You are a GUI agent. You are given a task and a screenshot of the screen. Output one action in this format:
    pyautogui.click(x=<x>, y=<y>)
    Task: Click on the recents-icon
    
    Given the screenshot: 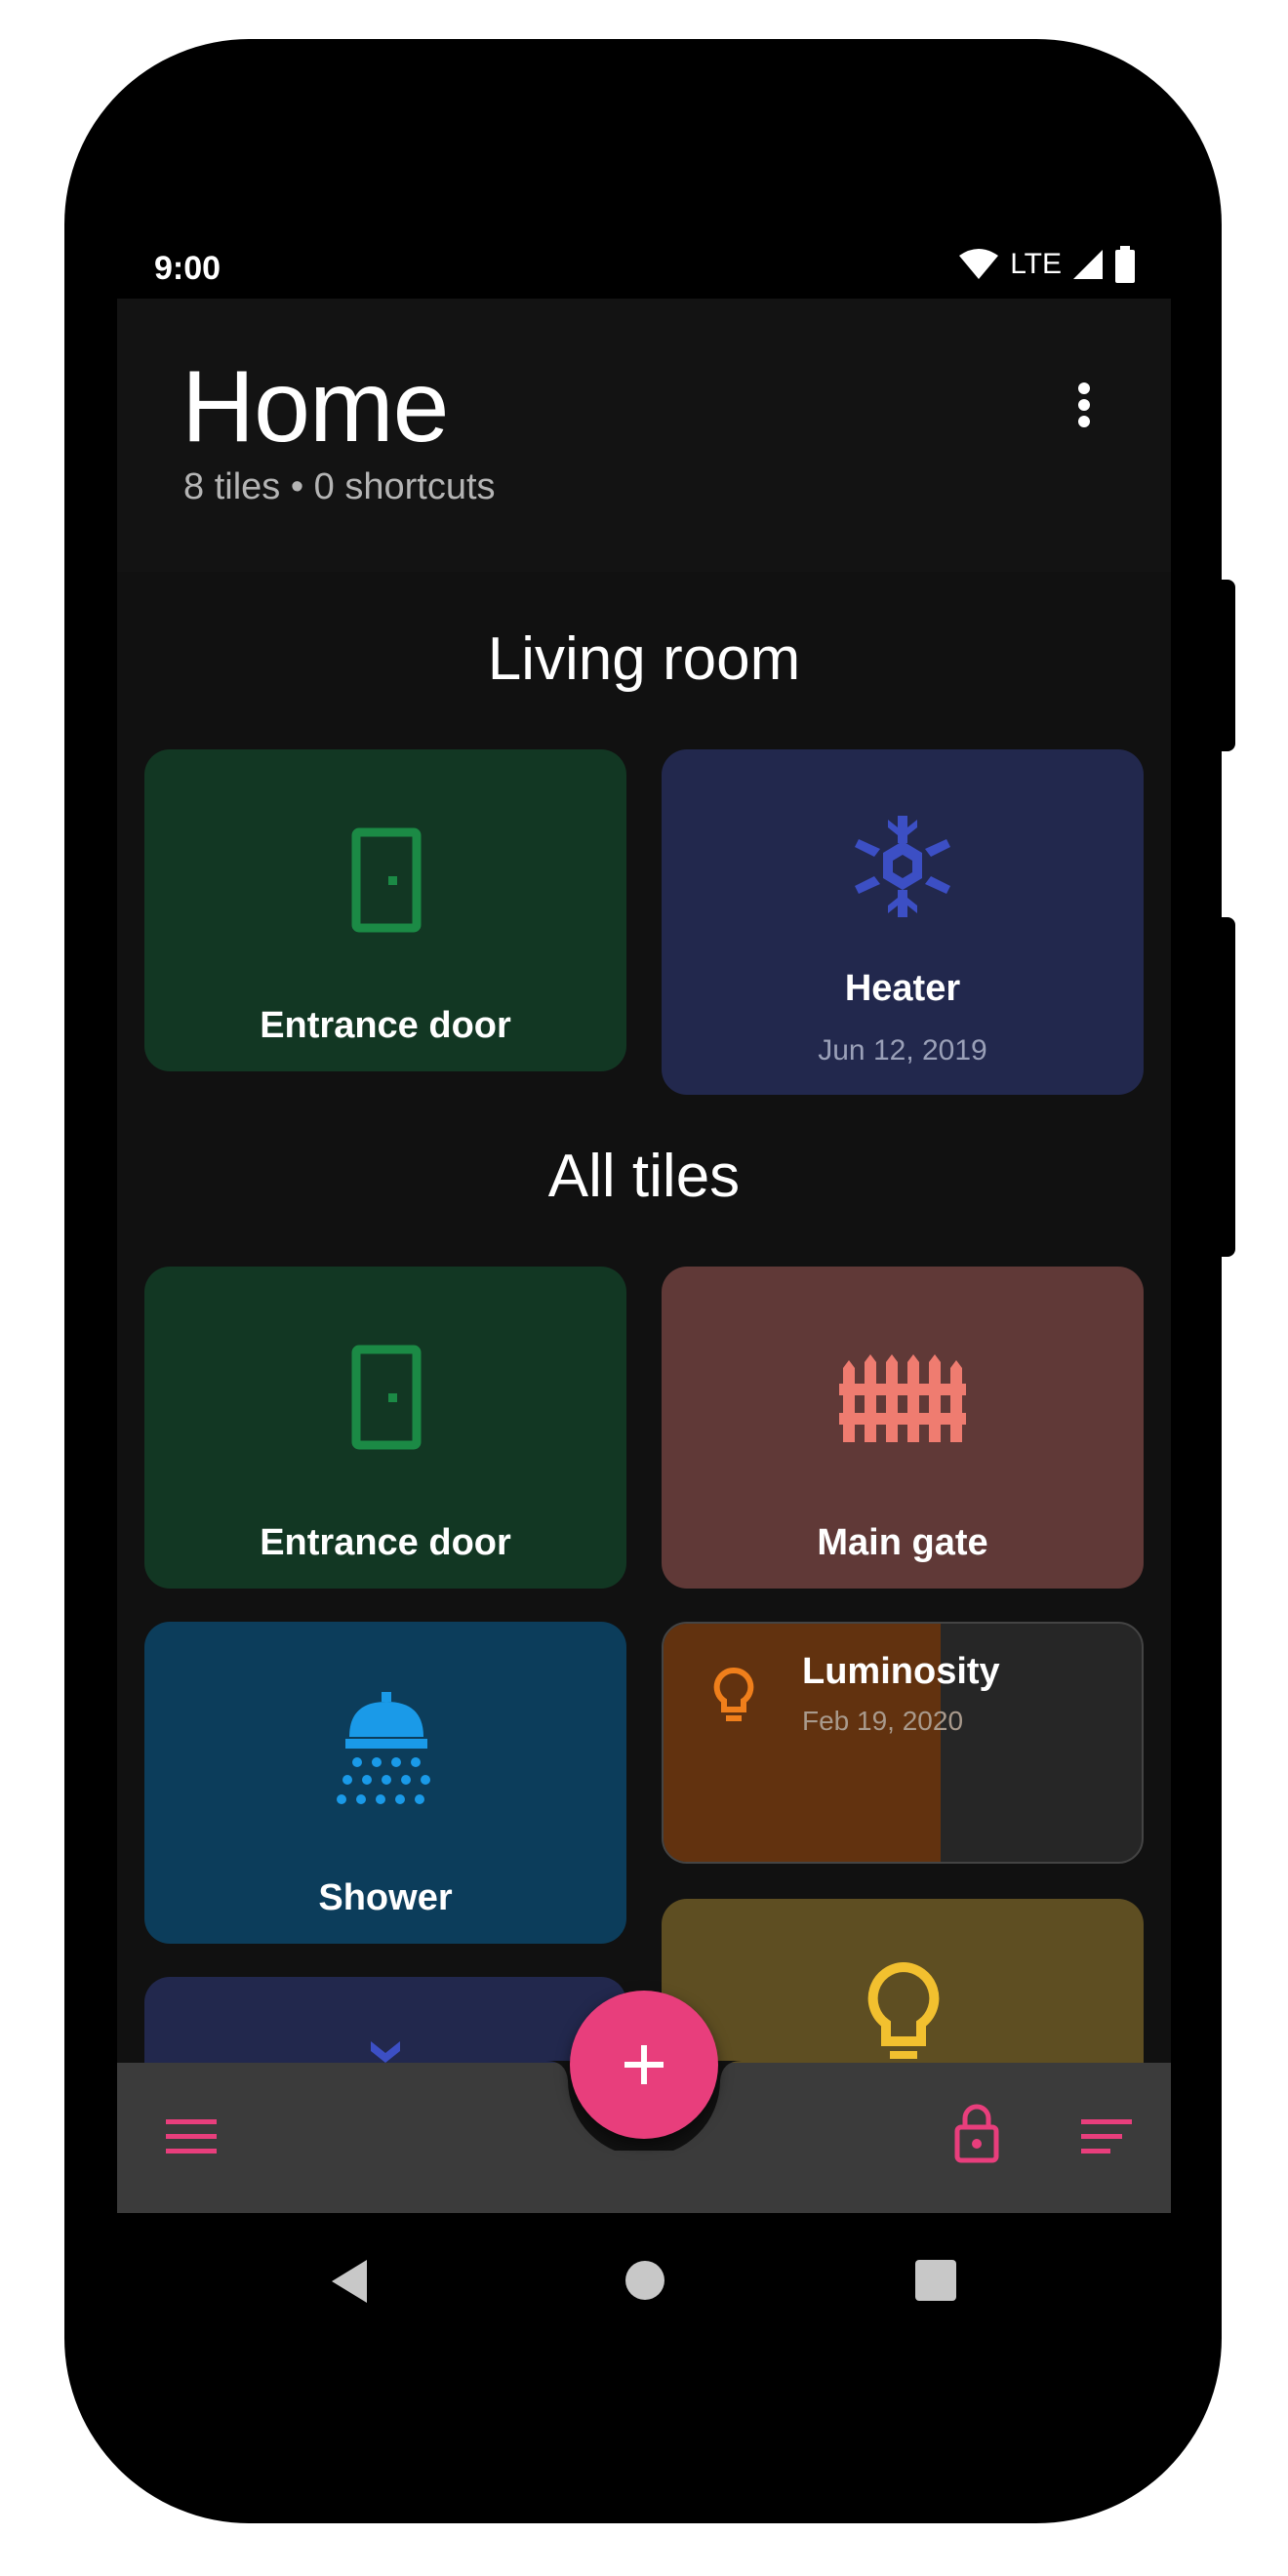 What is the action you would take?
    pyautogui.click(x=935, y=2280)
    